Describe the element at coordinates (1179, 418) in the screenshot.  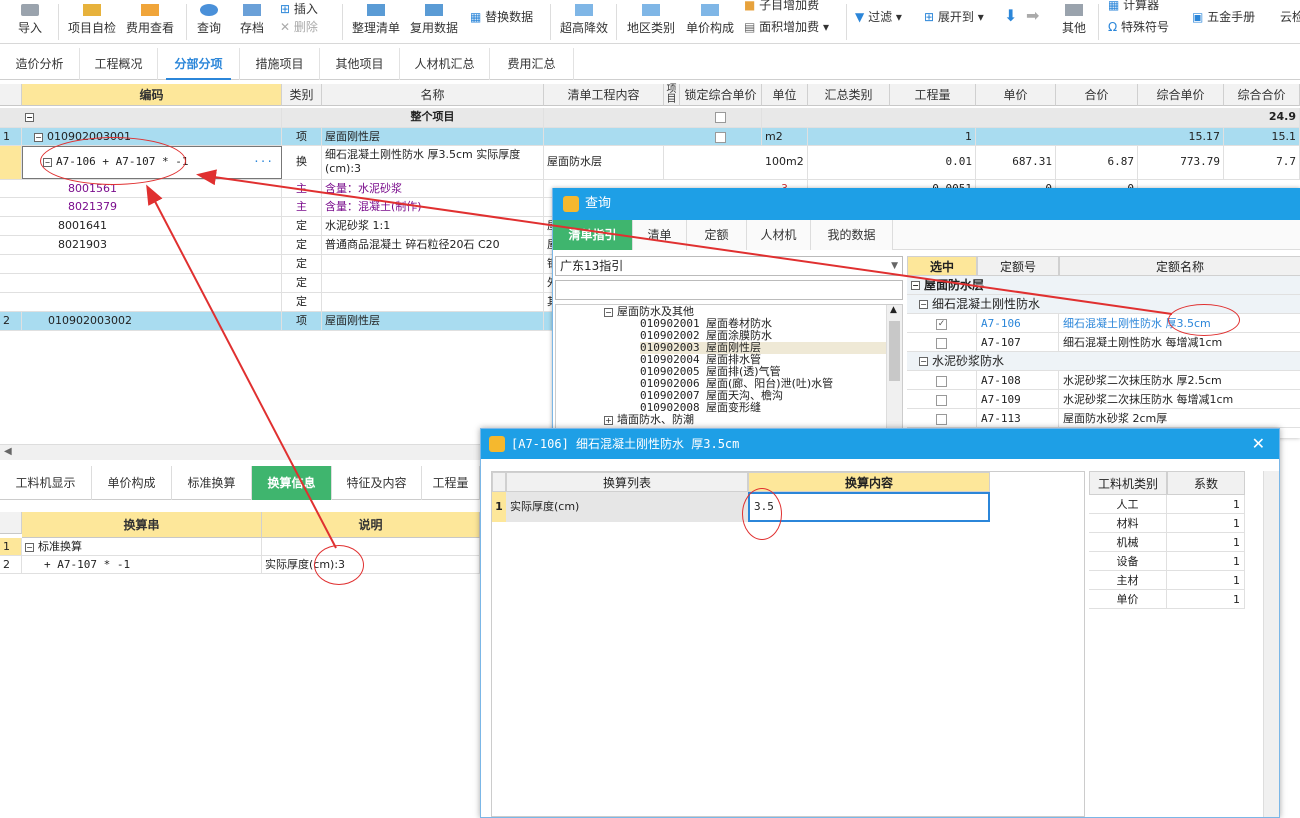
I see `item-name: 屋面防水砂浆 2cm厚` at that location.